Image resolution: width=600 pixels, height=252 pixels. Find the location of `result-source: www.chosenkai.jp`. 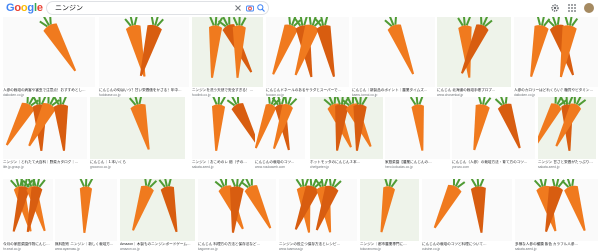

result-source: www.chosenkai.jp is located at coordinates (450, 94).